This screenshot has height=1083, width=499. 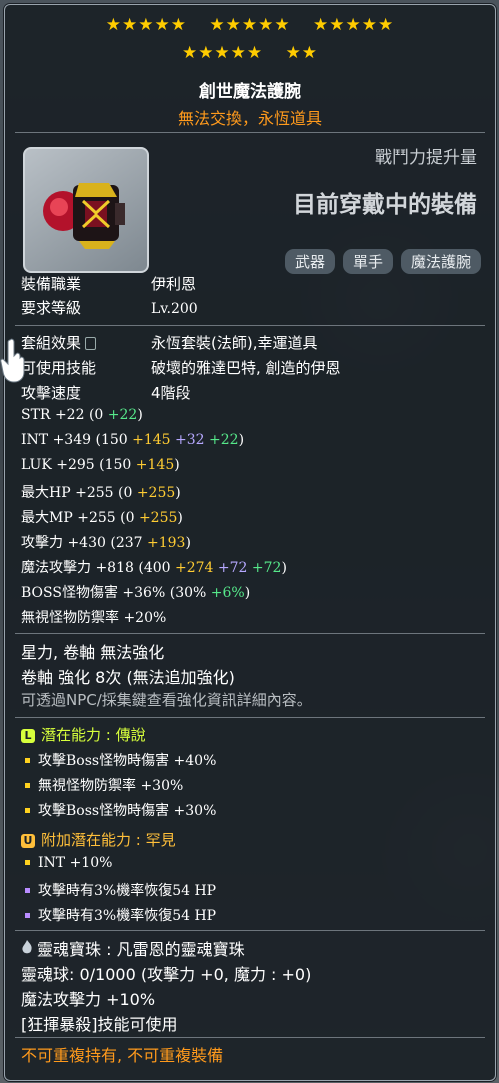 What do you see at coordinates (70, 618) in the screenshot?
I see `stat-label: 無視怪物防禦率` at bounding box center [70, 618].